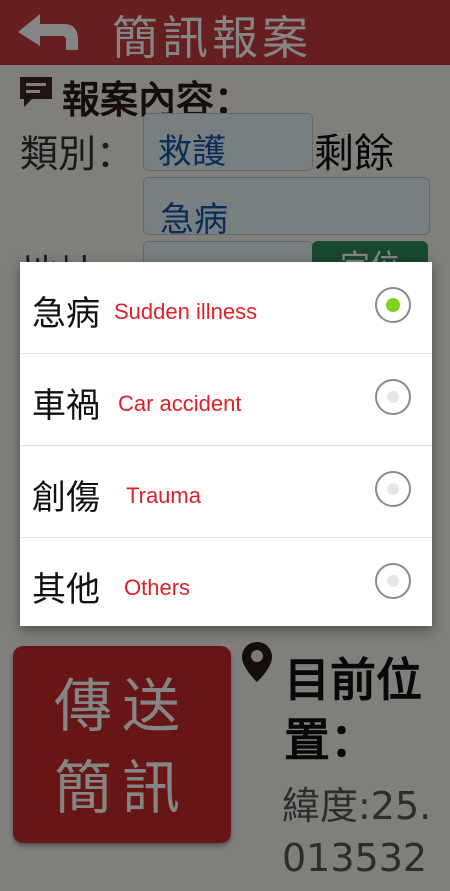  What do you see at coordinates (163, 495) in the screenshot?
I see `option-translation: Trauma` at bounding box center [163, 495].